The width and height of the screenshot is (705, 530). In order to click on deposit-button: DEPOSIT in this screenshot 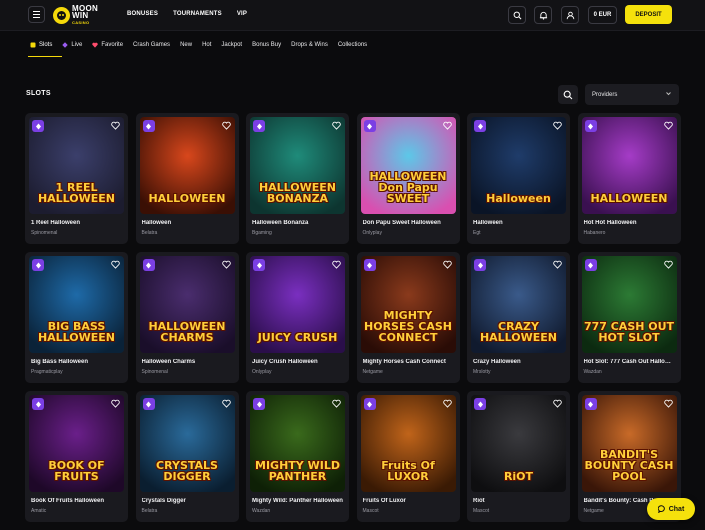, I will do `click(648, 14)`.